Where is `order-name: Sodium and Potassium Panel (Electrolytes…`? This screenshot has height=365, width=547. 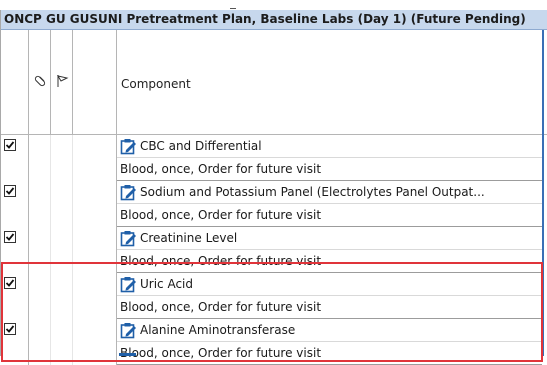 order-name: Sodium and Potassium Panel (Electrolytes… is located at coordinates (312, 192).